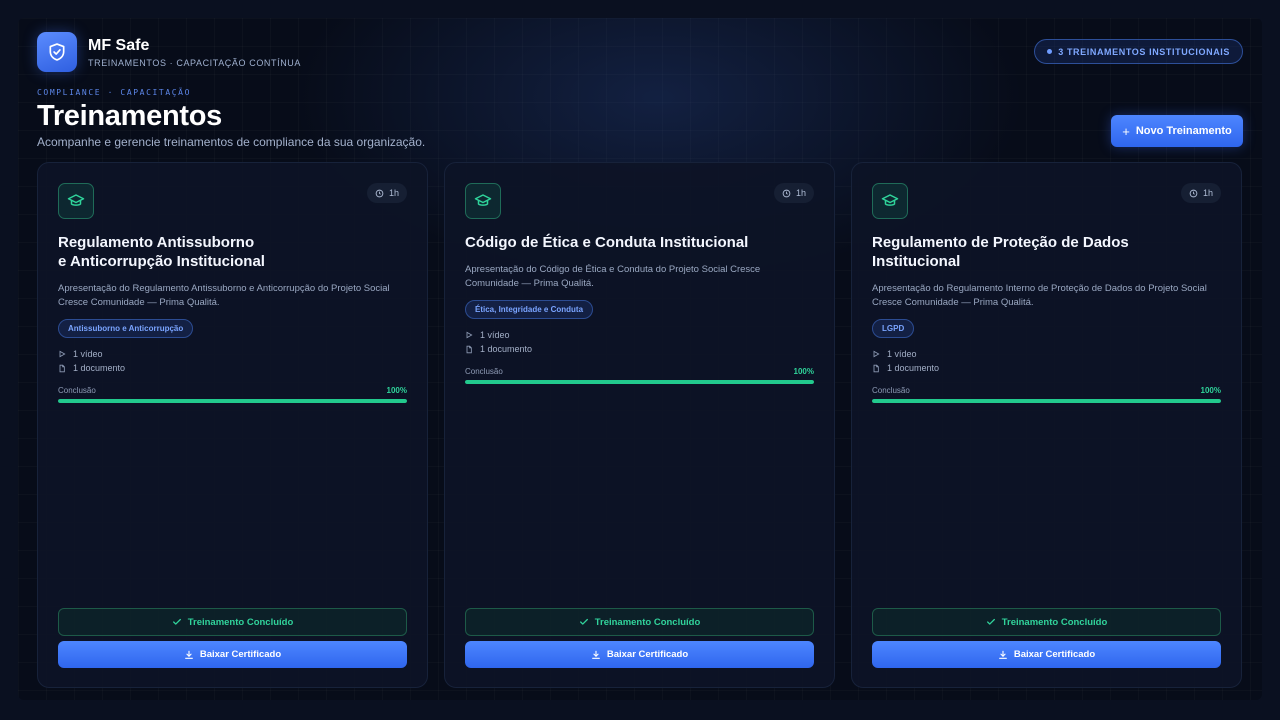 The width and height of the screenshot is (1280, 720). Describe the element at coordinates (156, 242) in the screenshot. I see `training-title-line1: Regulamento Antissuborno` at that location.